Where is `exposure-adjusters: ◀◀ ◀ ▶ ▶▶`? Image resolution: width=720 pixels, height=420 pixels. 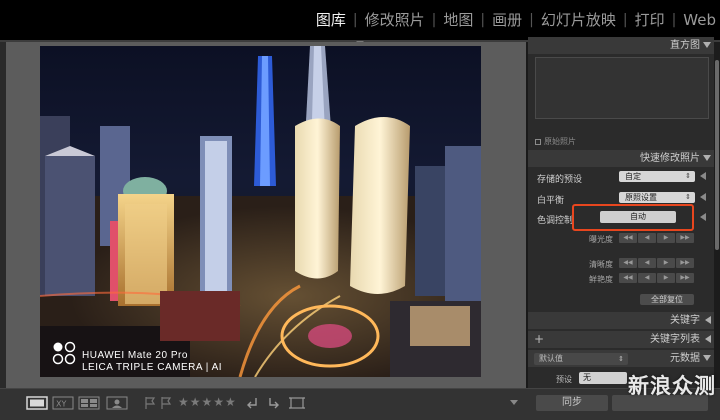 exposure-adjusters: ◀◀ ◀ ▶ ▶▶ is located at coordinates (657, 238).